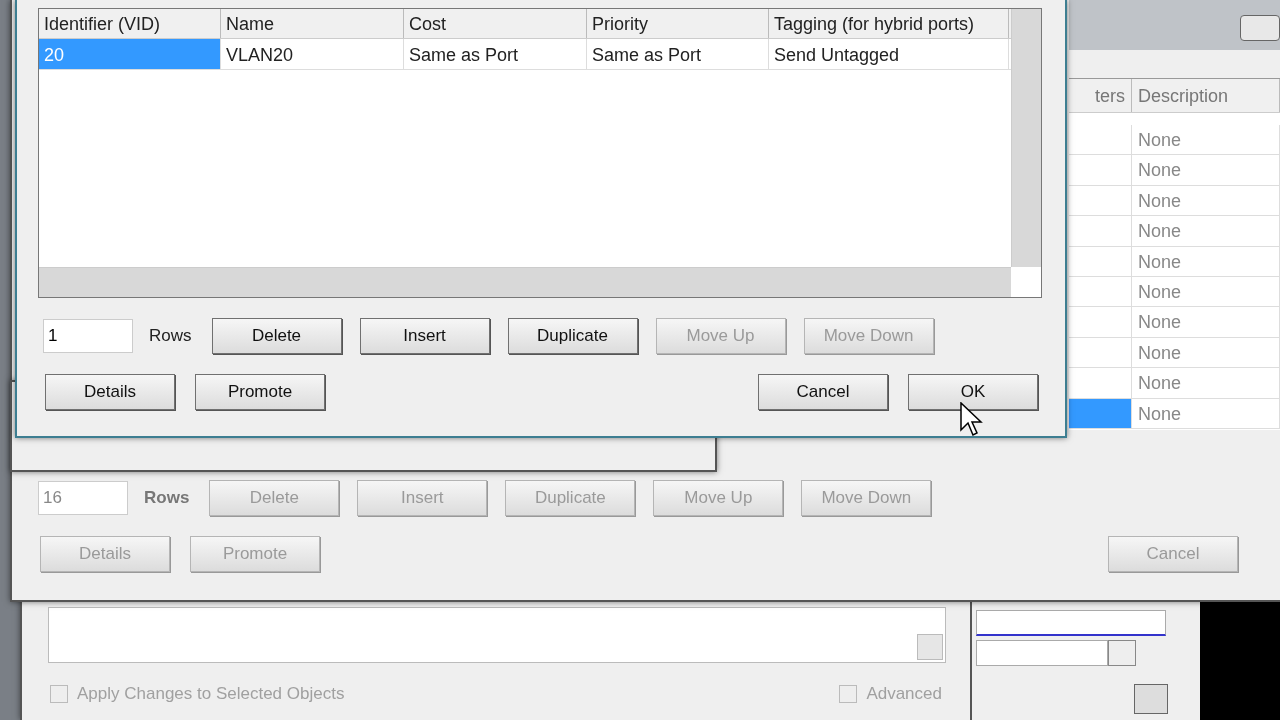  Describe the element at coordinates (973, 392) in the screenshot. I see `button: OK` at that location.